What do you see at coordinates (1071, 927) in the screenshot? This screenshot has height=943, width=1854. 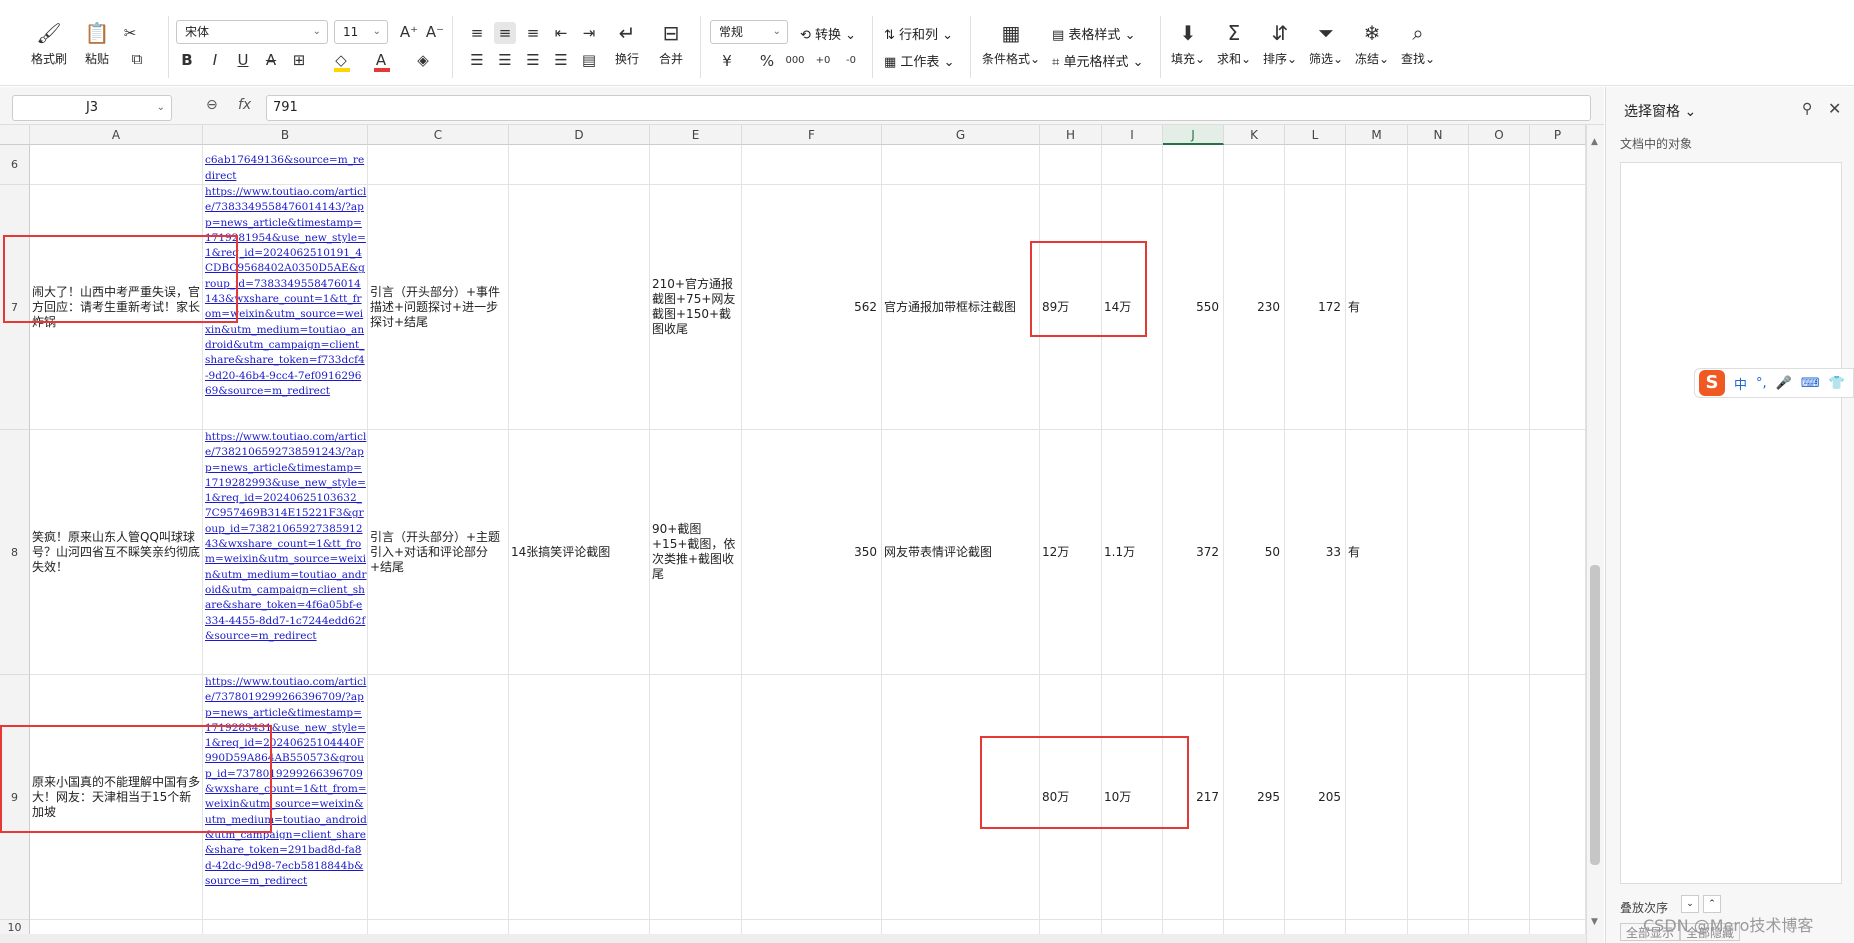 I see `cell-h10` at bounding box center [1071, 927].